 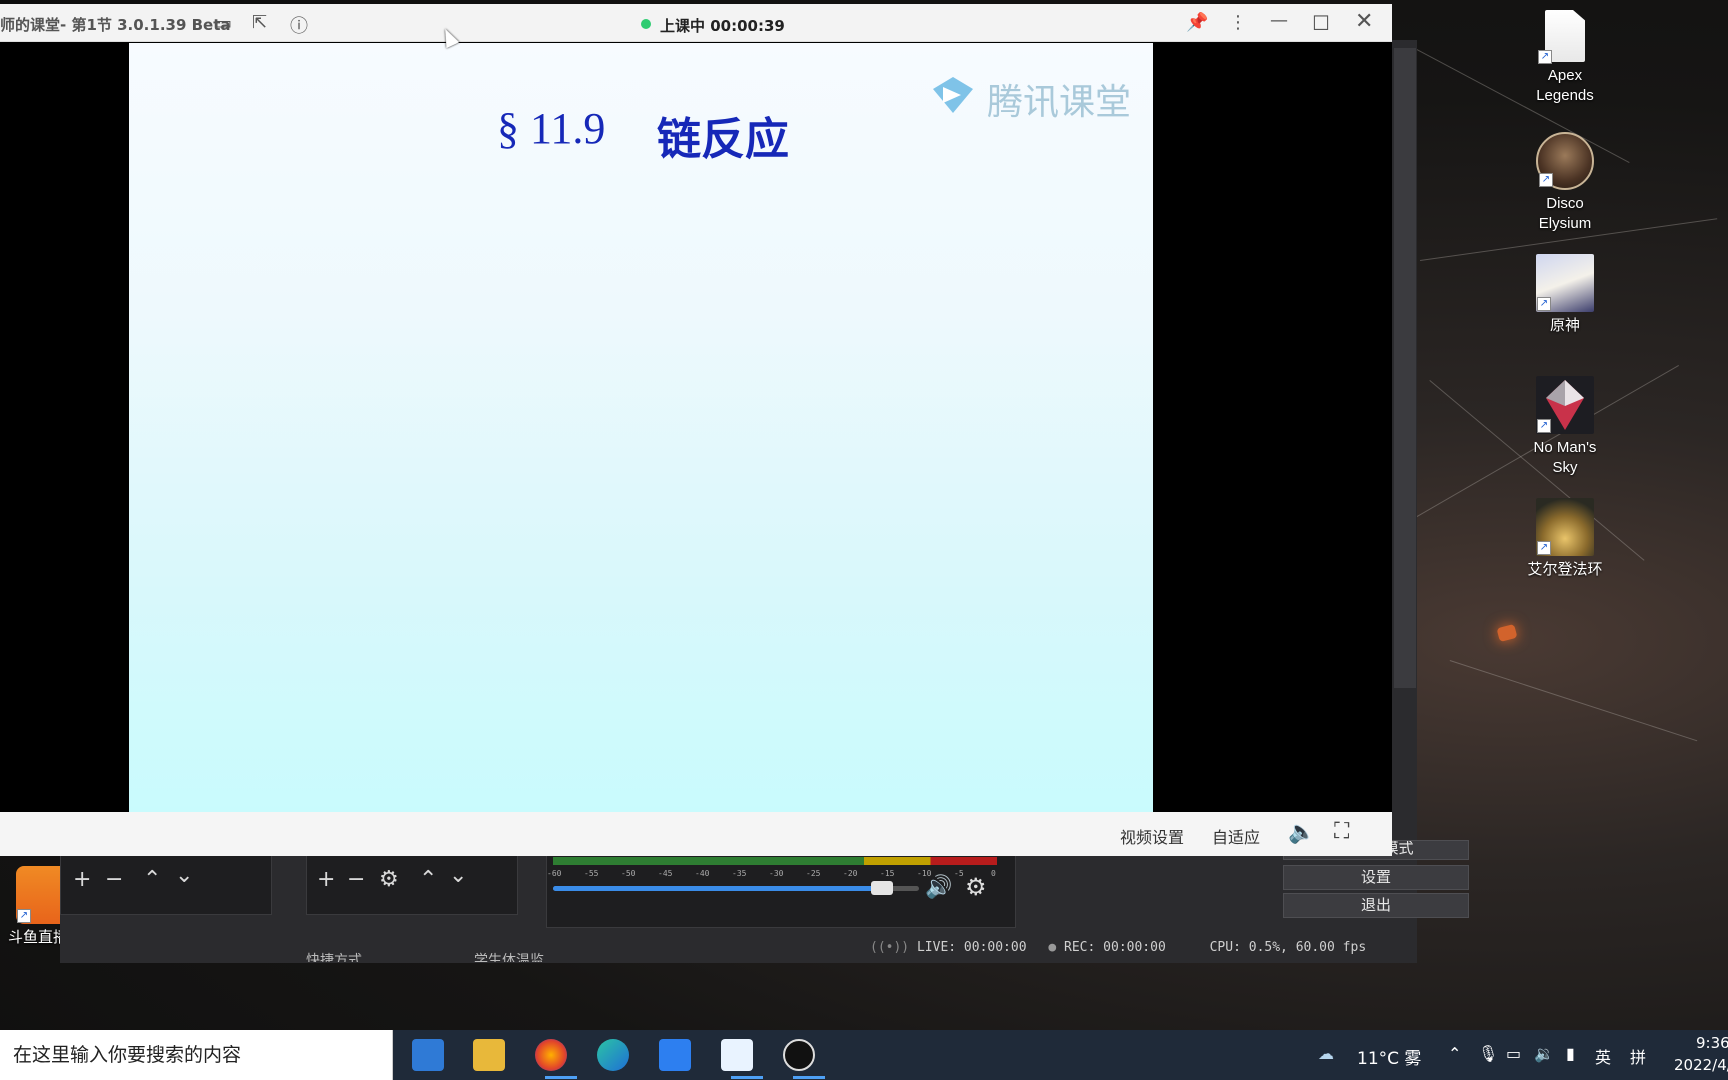 I want to click on meter-tick-label: -15, so click(x=887, y=873).